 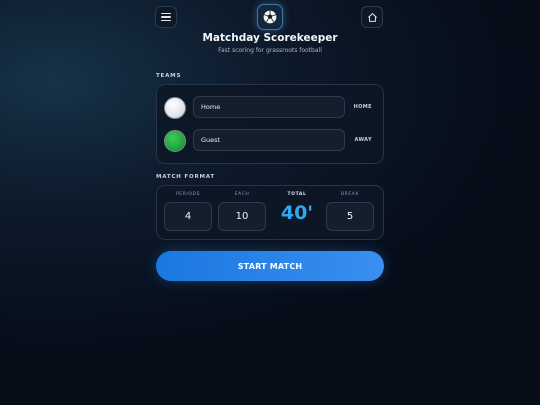 I want to click on teams-section-label: TEAMS, so click(x=169, y=76).